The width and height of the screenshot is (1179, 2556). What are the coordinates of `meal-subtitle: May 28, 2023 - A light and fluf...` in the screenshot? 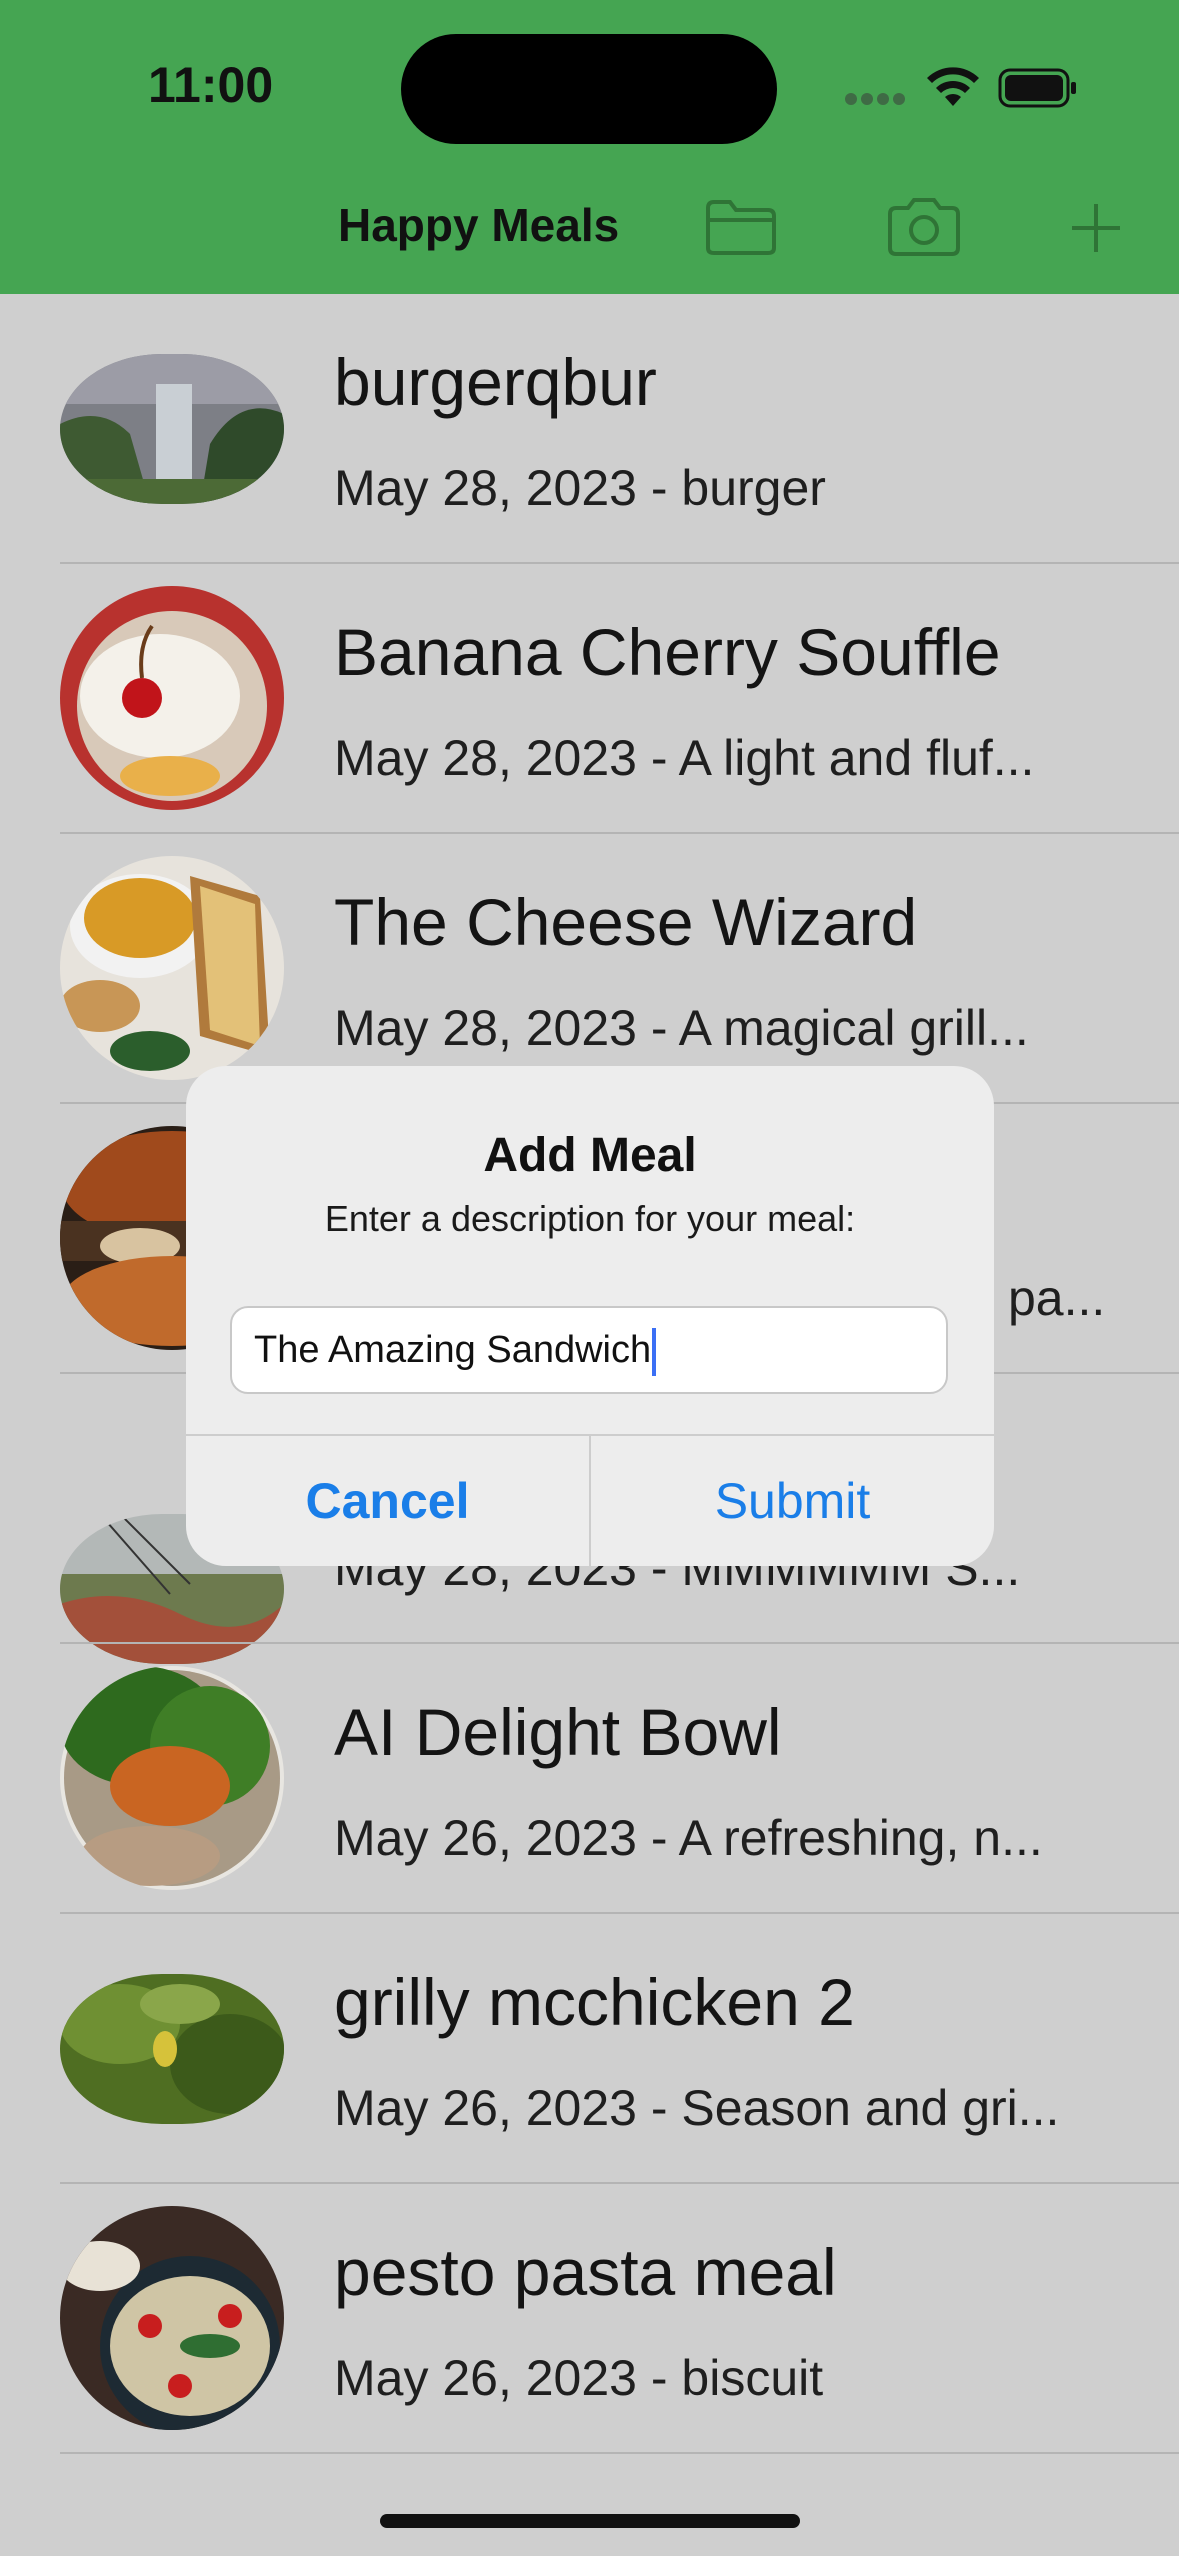 It's located at (684, 758).